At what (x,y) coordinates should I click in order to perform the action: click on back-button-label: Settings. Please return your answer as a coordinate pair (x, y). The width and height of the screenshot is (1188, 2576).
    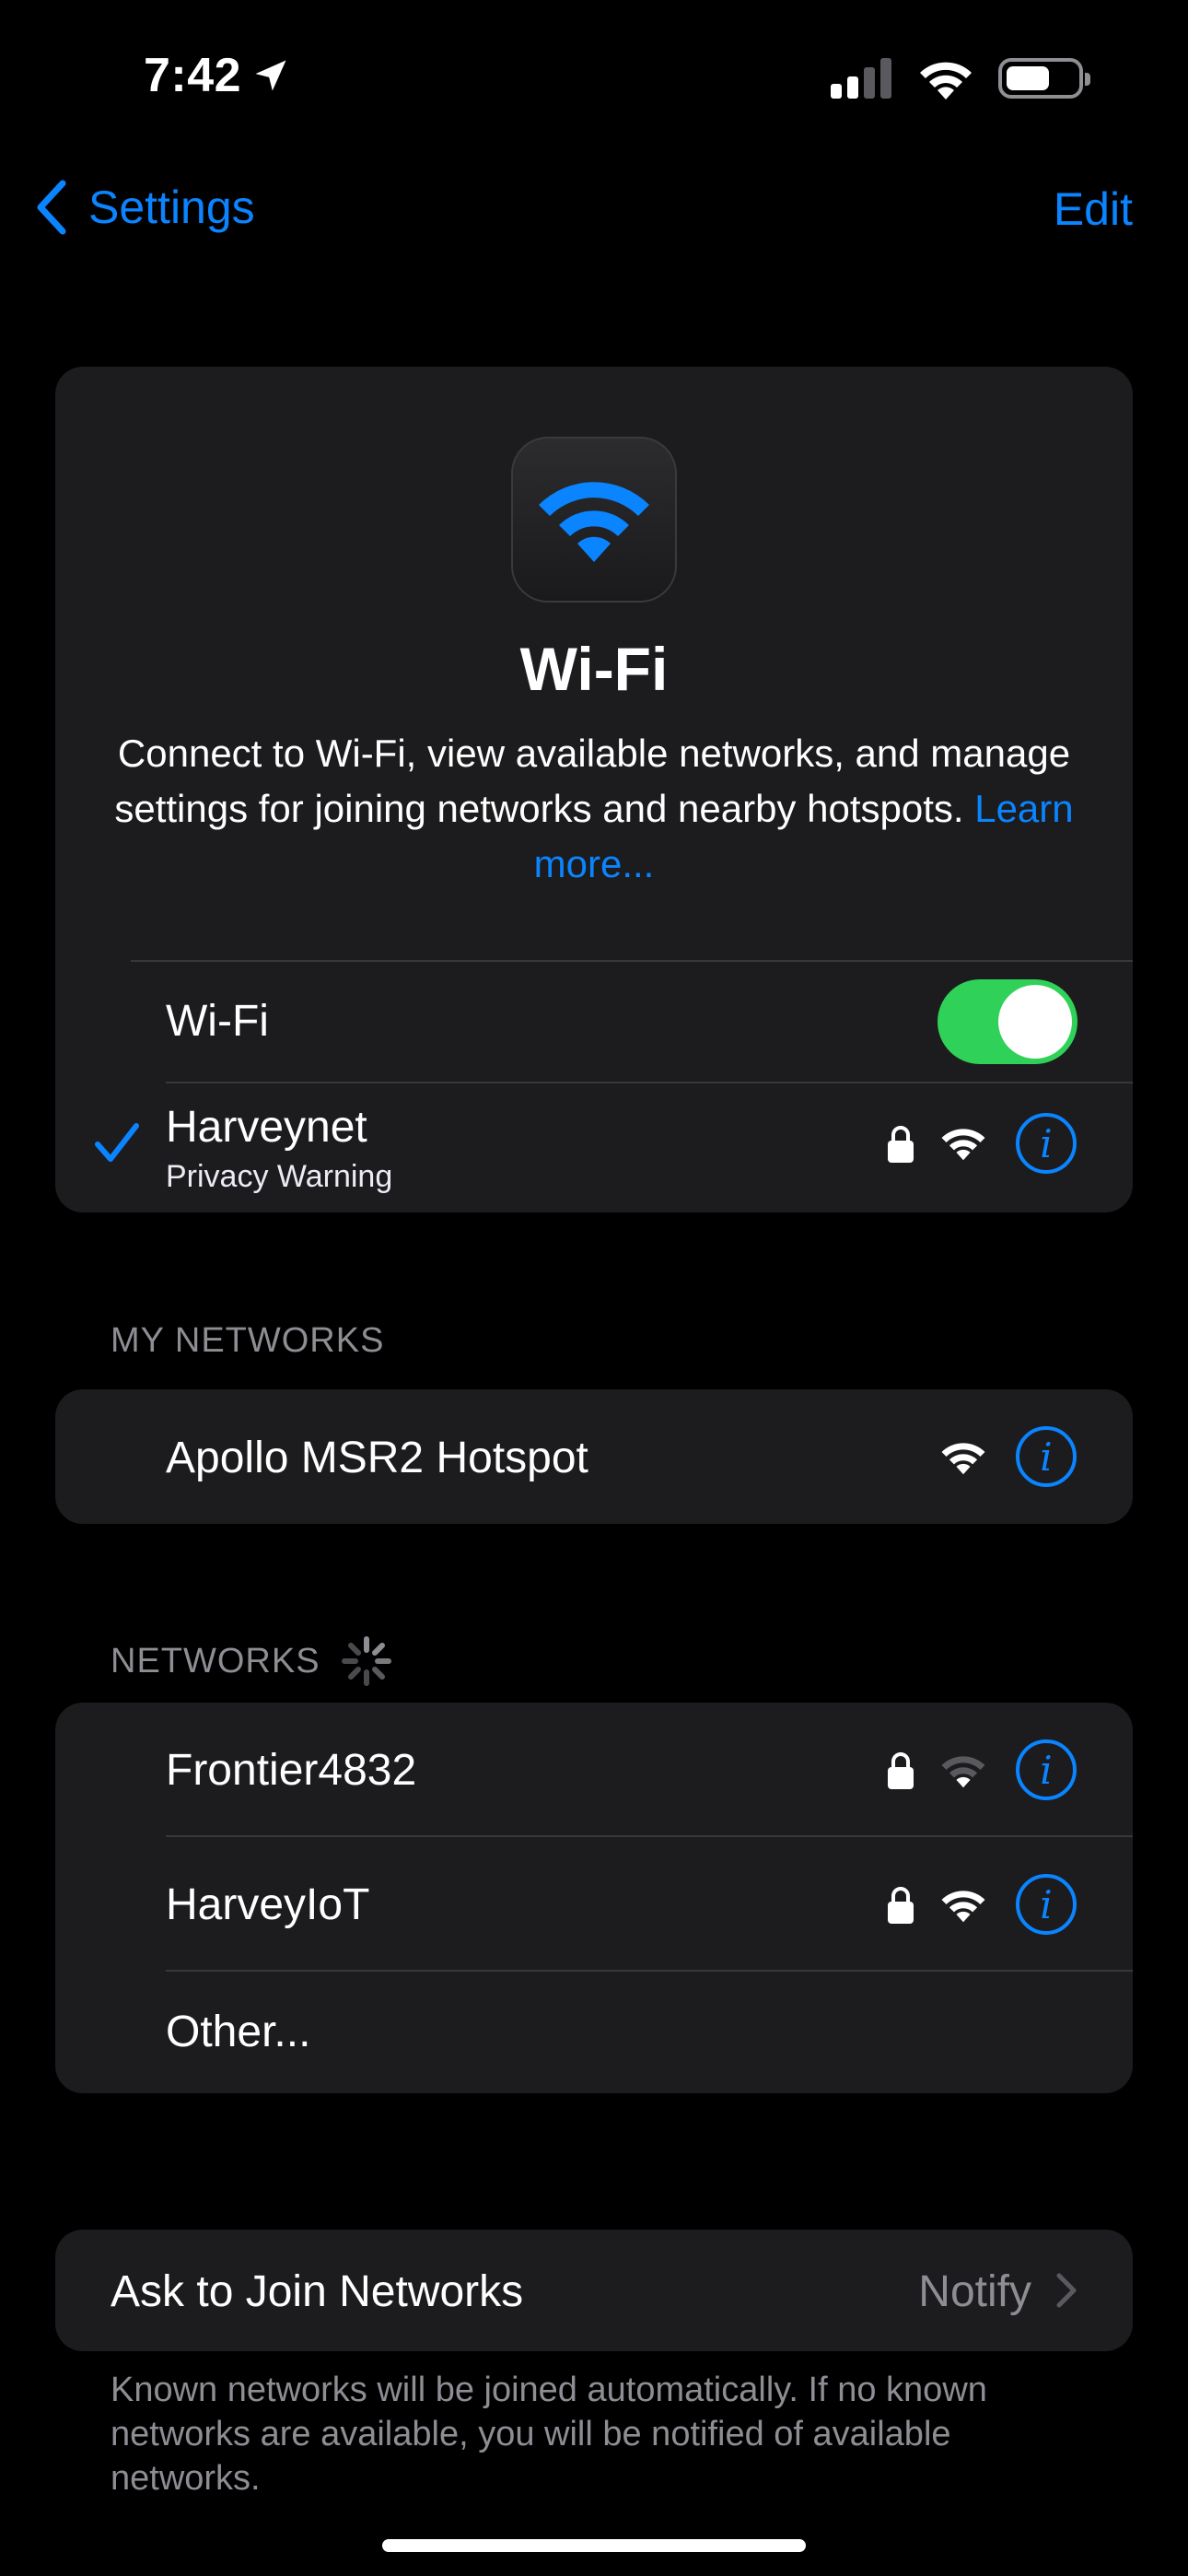
    Looking at the image, I should click on (172, 207).